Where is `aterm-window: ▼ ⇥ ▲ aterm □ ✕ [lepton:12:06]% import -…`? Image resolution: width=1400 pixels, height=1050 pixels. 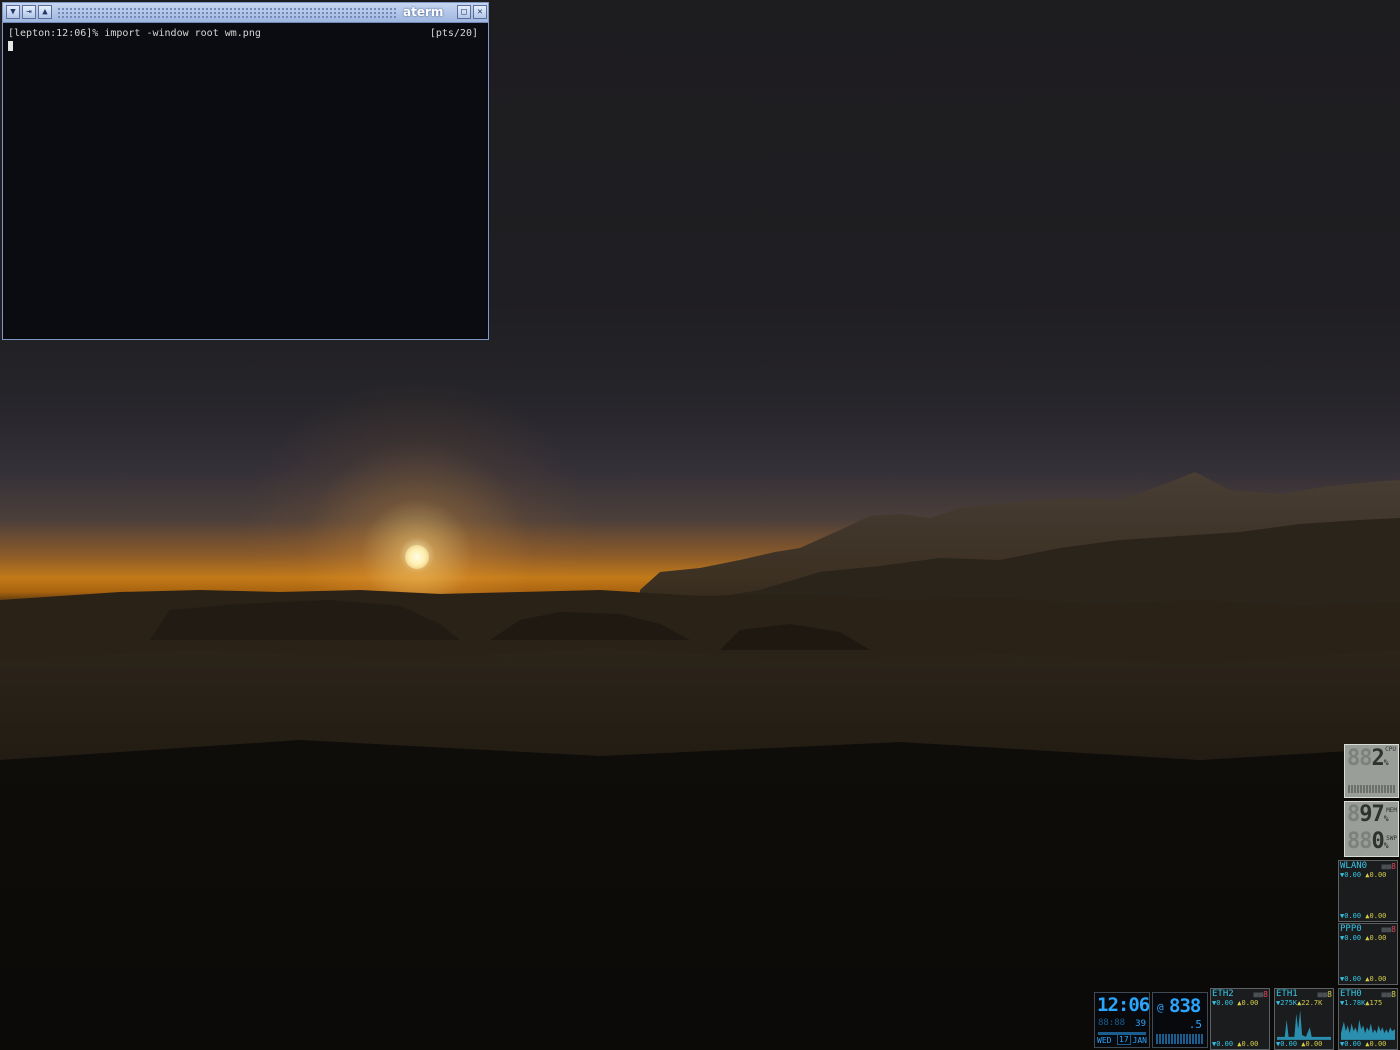
aterm-window: ▼ ⇥ ▲ aterm □ ✕ [lepton:12:06]% import -… is located at coordinates (245, 171).